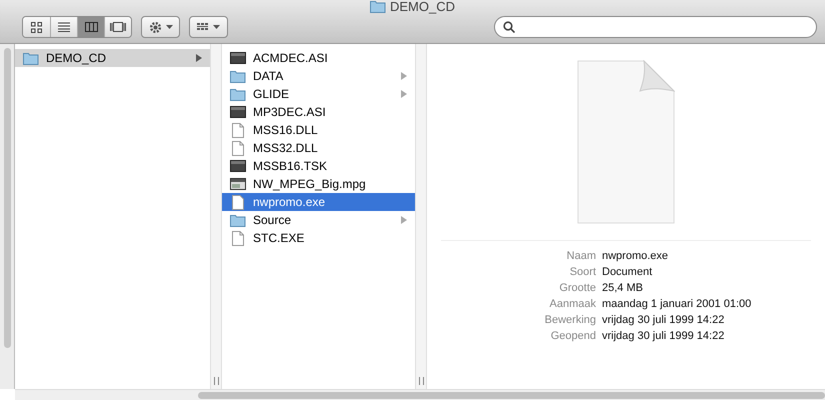  What do you see at coordinates (318, 220) in the screenshot?
I see `file-row: Source` at bounding box center [318, 220].